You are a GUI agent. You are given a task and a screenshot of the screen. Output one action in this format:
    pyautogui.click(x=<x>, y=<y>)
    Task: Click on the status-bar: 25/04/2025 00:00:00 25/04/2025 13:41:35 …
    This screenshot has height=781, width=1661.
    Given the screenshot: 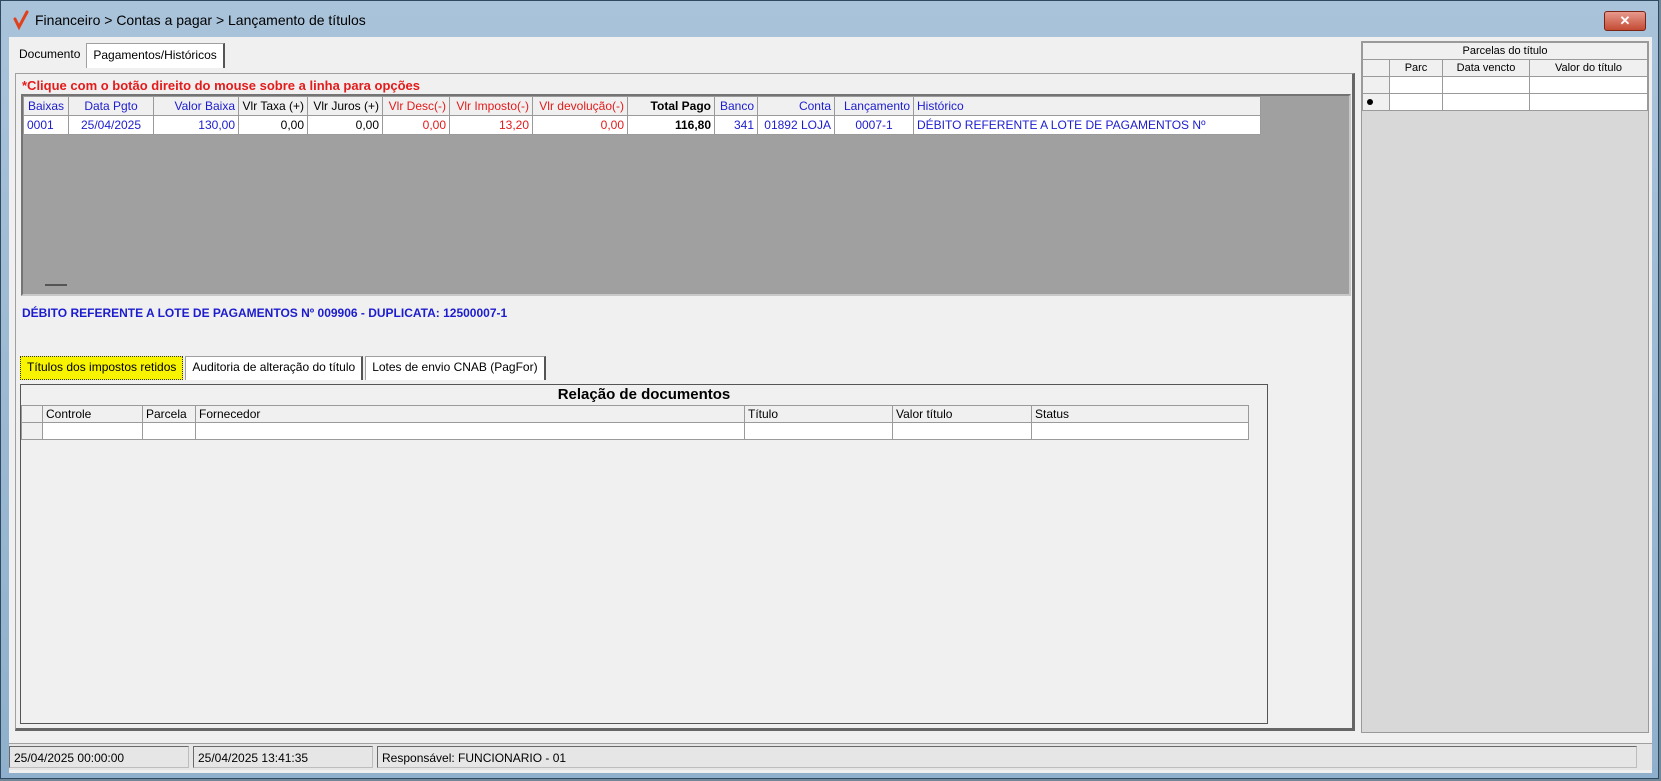 What is the action you would take?
    pyautogui.click(x=830, y=756)
    